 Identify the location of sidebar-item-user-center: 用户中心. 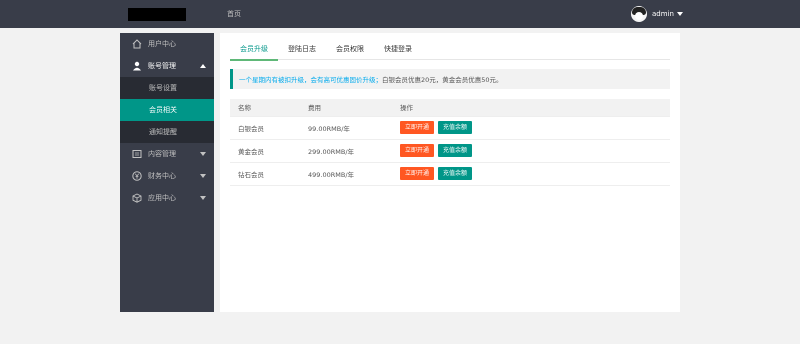
(167, 44).